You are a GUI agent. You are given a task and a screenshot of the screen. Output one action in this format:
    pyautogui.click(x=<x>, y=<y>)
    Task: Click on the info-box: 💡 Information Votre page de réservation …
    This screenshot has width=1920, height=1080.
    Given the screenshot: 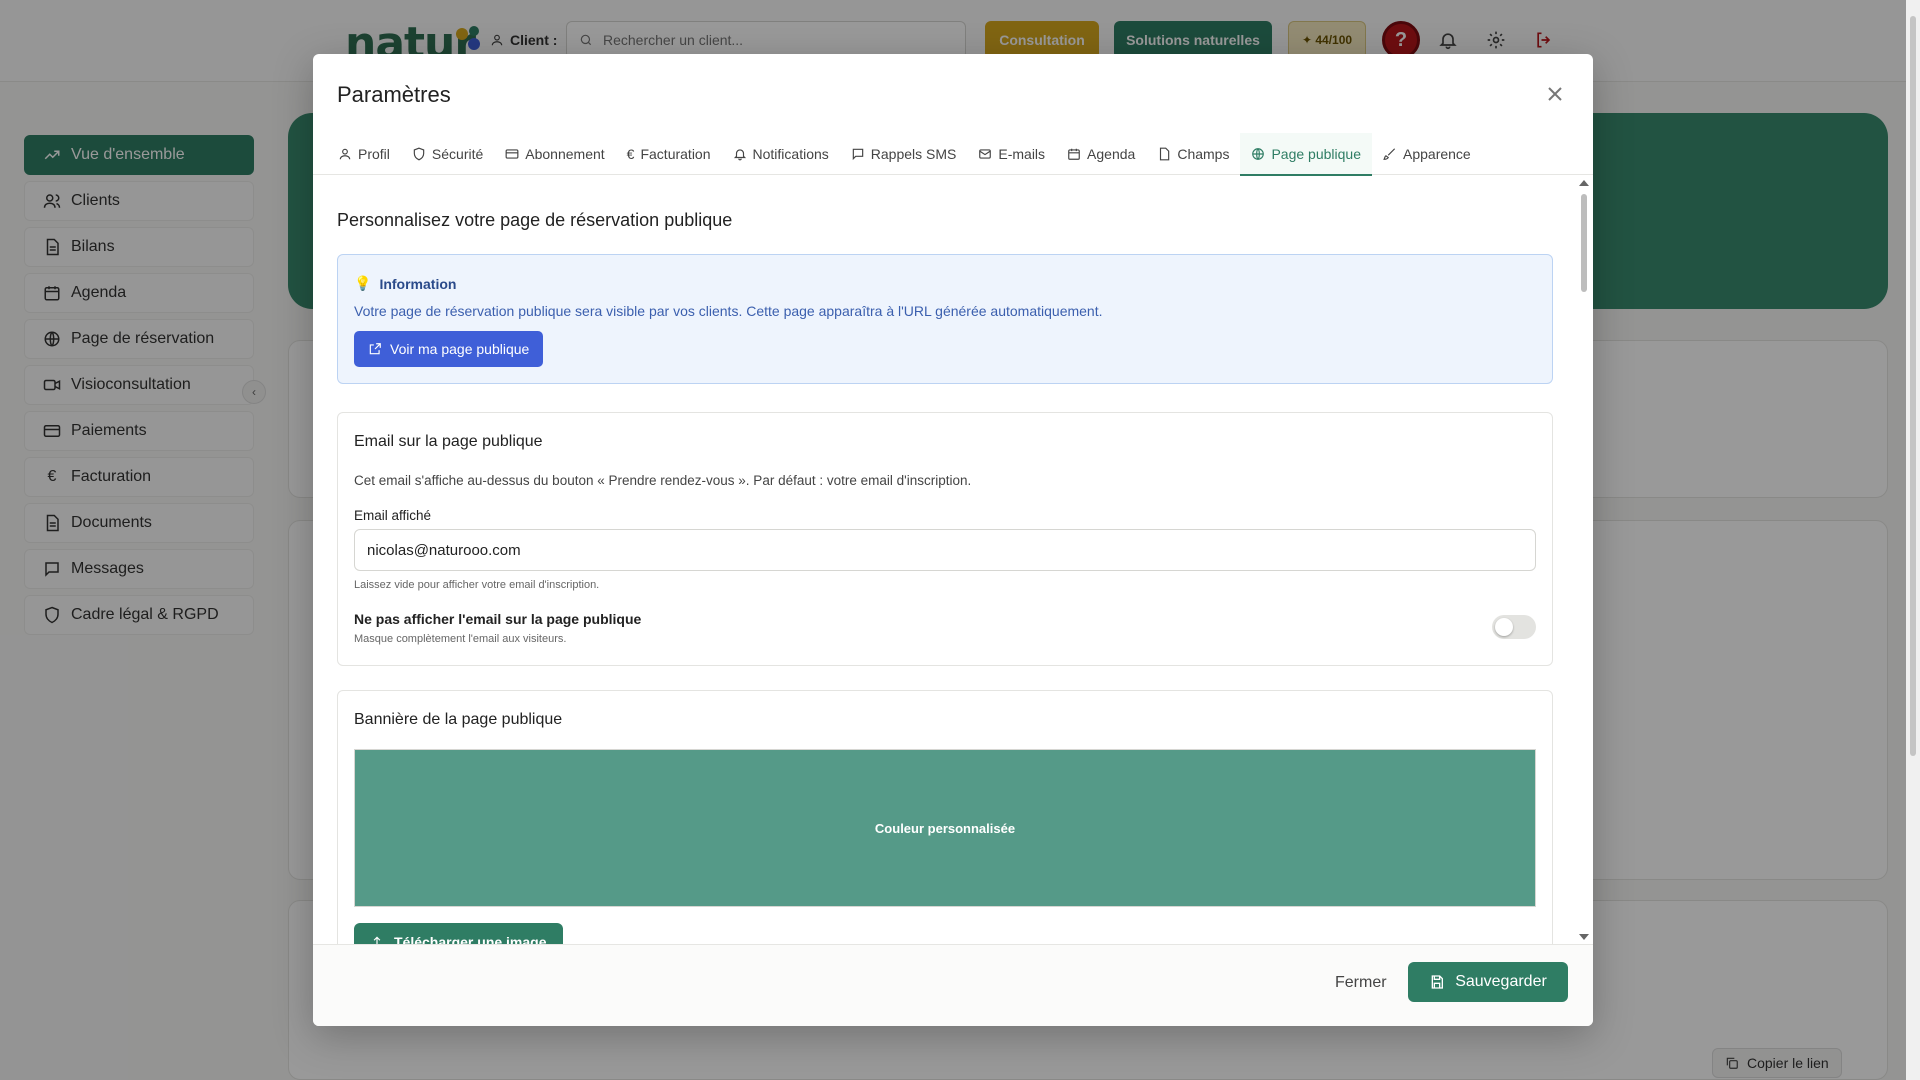 What is the action you would take?
    pyautogui.click(x=945, y=319)
    